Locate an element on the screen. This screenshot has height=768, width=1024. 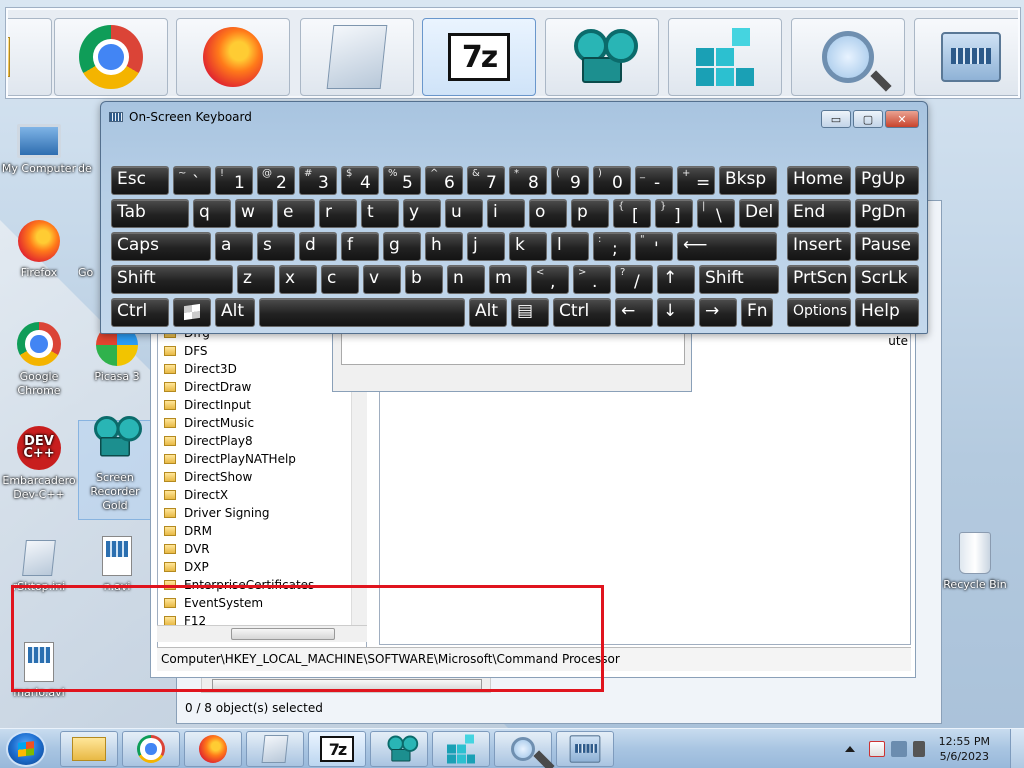
tree-item: DRM is located at coordinates (262, 531).